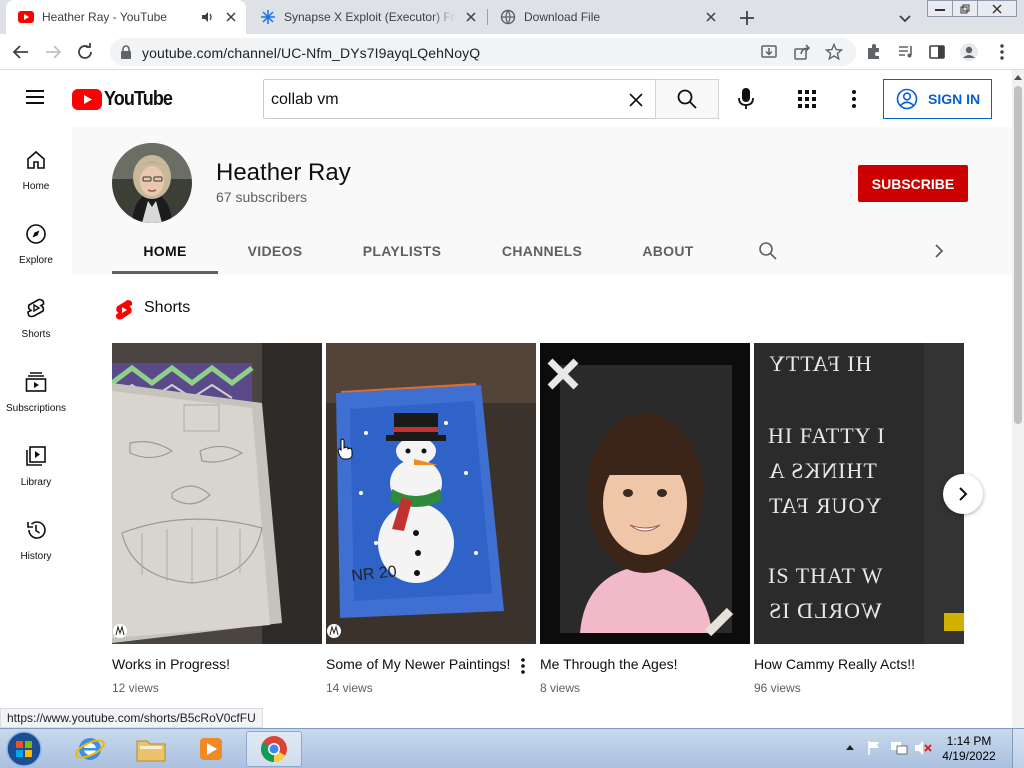  Describe the element at coordinates (874, 52) in the screenshot. I see `extensions-puzzle-icon` at that location.